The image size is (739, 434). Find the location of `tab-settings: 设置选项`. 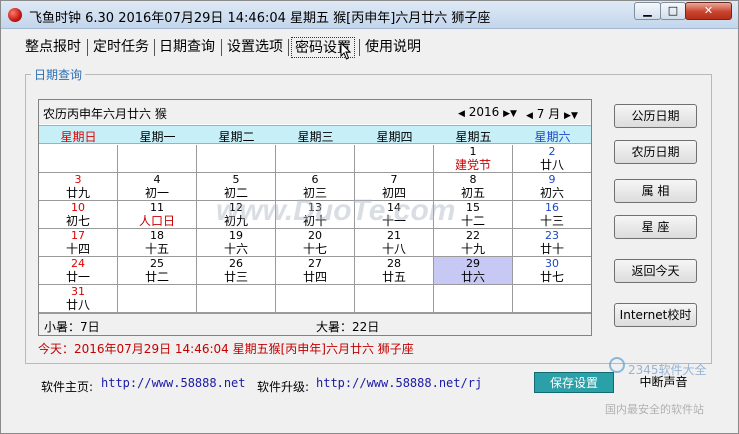

tab-settings: 设置选项 is located at coordinates (255, 48).